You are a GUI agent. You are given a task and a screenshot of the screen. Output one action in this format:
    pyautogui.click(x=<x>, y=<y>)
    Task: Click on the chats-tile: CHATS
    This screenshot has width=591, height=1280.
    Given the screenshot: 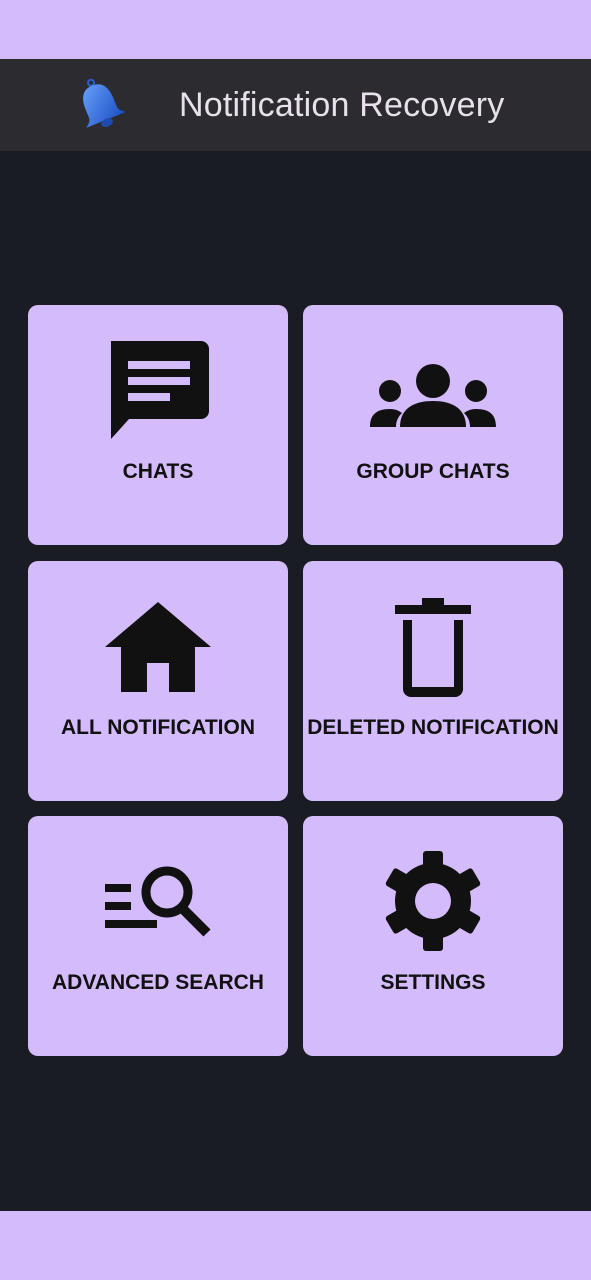 What is the action you would take?
    pyautogui.click(x=158, y=425)
    